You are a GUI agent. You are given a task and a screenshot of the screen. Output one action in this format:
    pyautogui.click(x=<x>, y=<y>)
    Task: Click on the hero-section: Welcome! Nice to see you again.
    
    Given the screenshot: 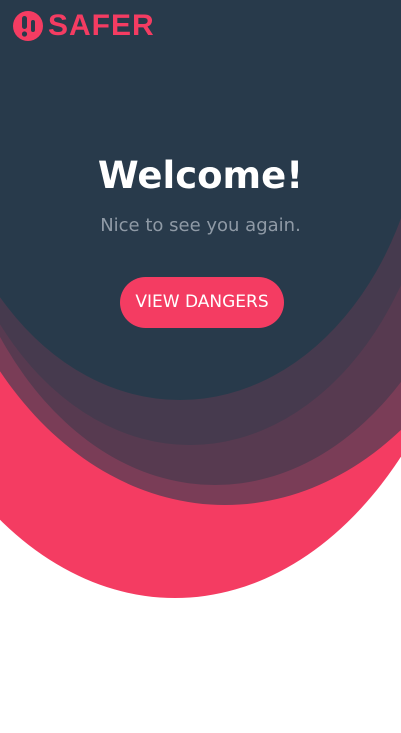 What is the action you would take?
    pyautogui.click(x=200, y=194)
    